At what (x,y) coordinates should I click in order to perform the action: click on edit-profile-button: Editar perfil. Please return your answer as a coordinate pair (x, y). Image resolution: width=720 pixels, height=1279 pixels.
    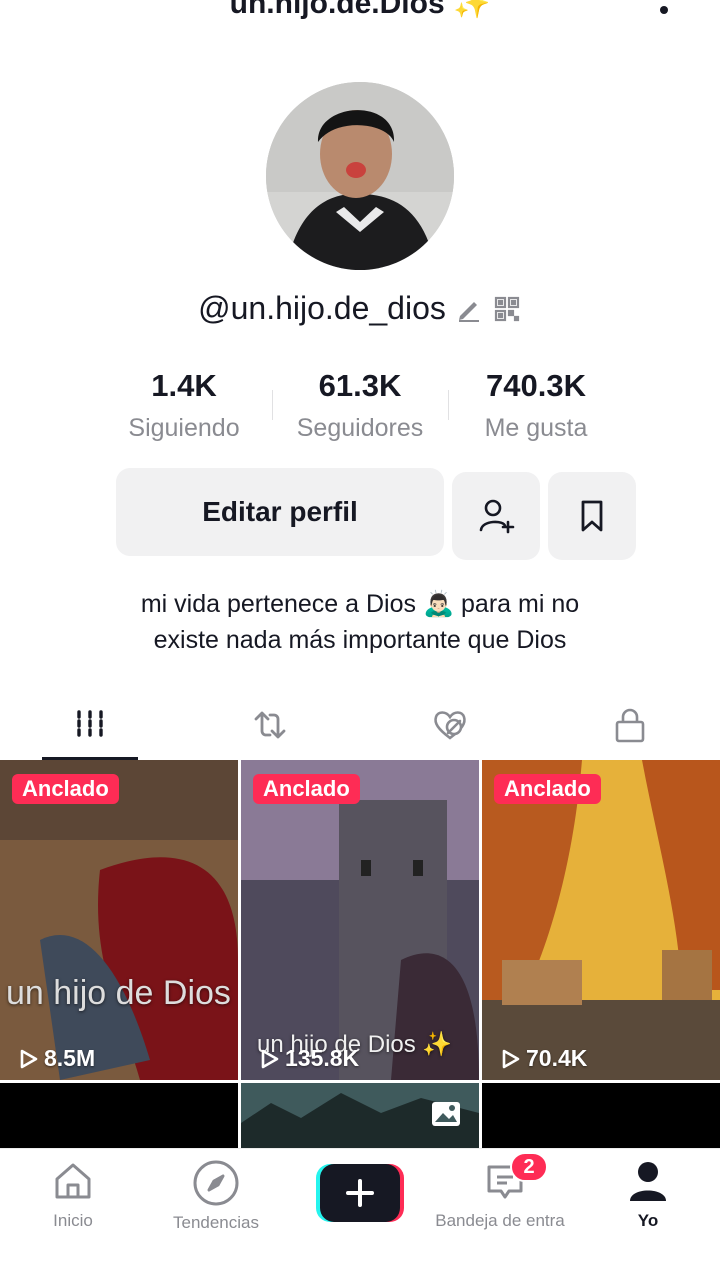
    Looking at the image, I should click on (280, 512).